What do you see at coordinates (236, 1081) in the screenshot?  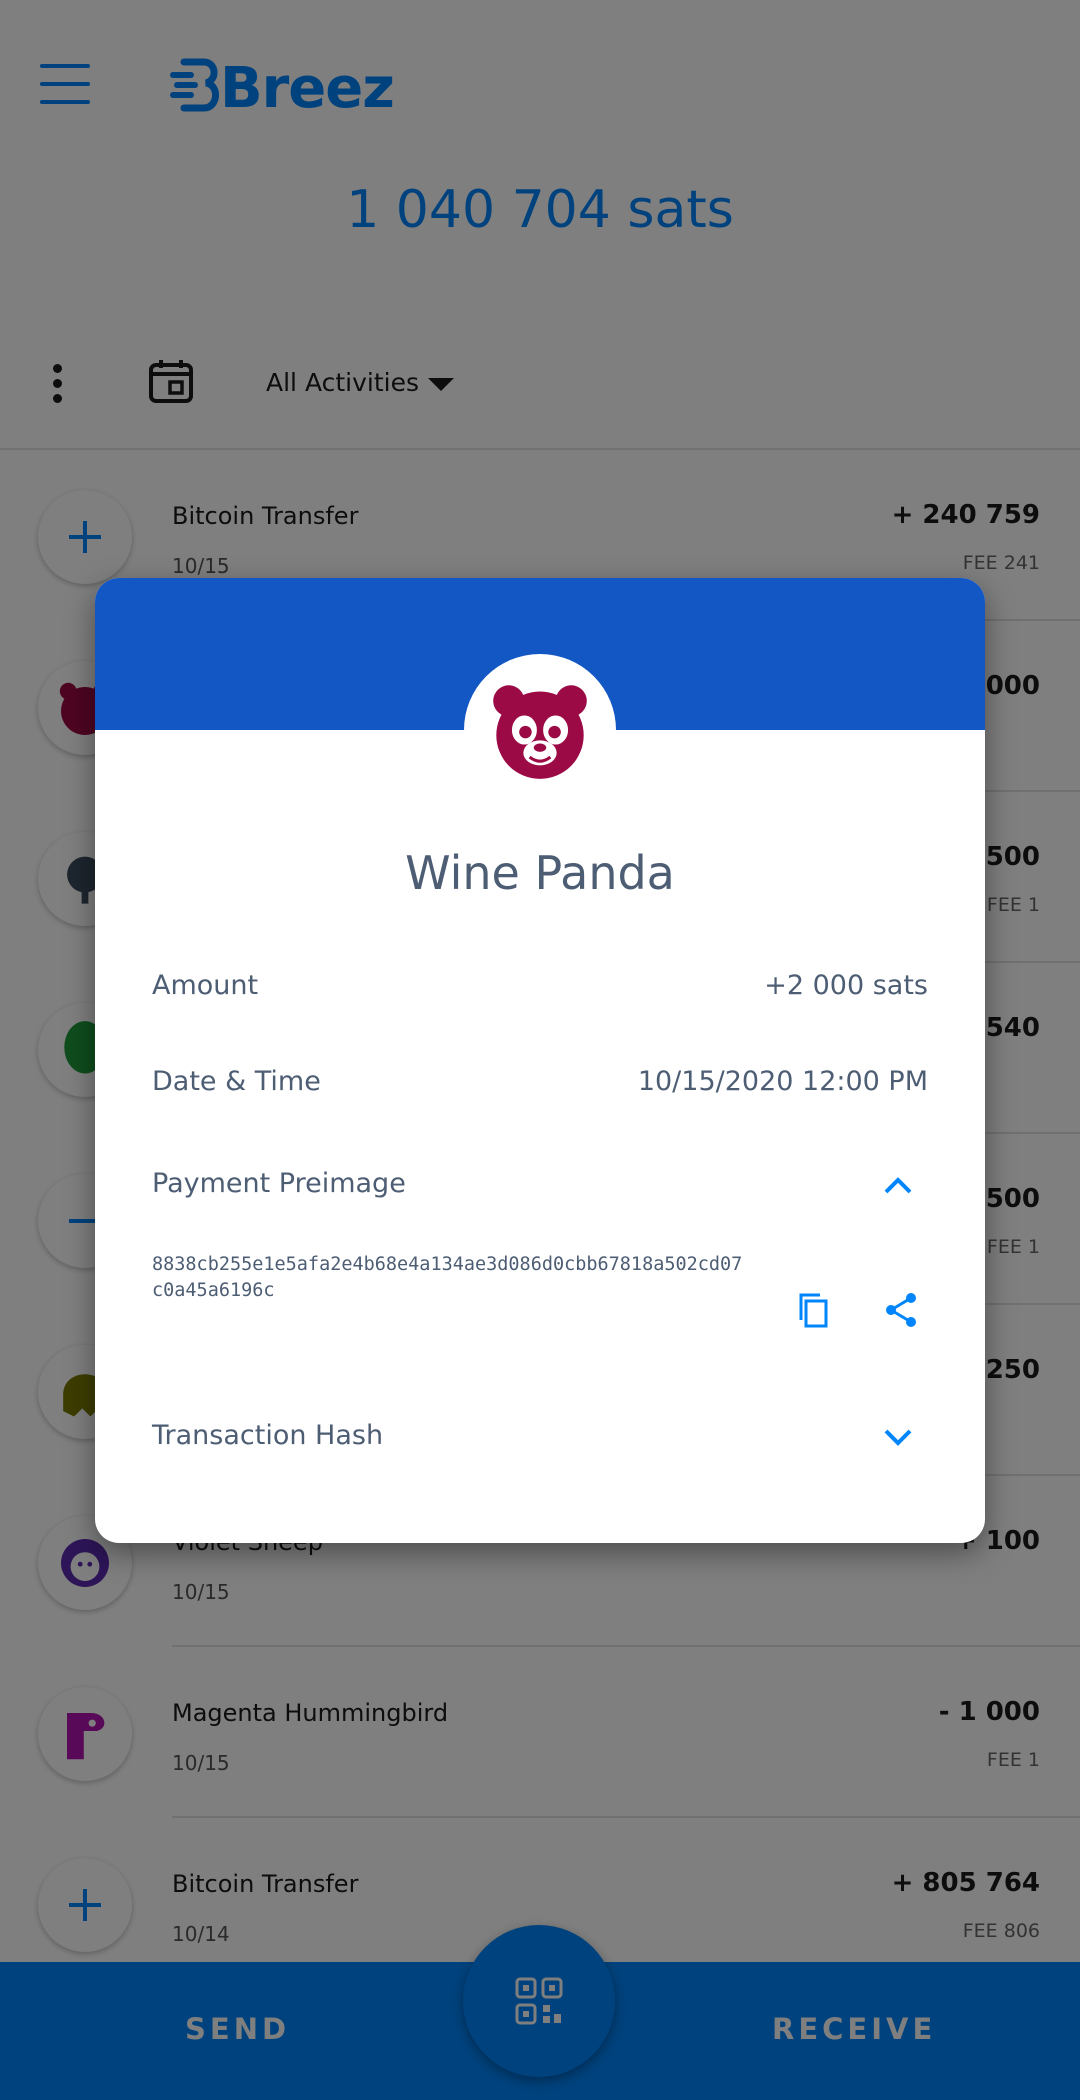 I see `datetime-label: Date & Time` at bounding box center [236, 1081].